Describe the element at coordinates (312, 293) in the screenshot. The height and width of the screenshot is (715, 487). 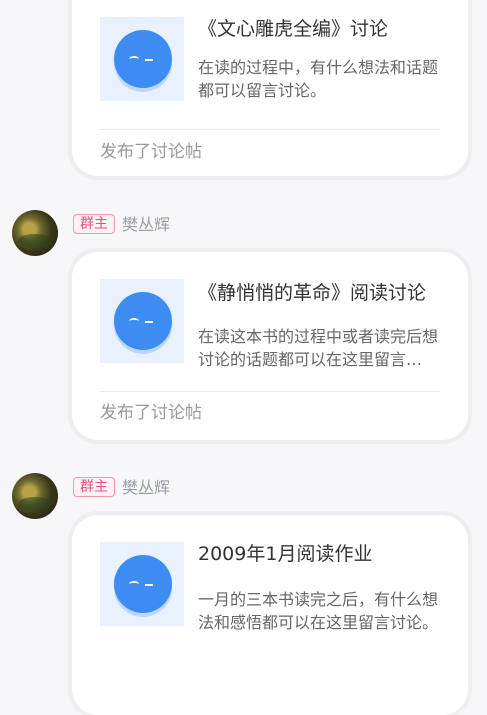
I see `discussion-title: 《静悄悄的革命》阅读讨论` at that location.